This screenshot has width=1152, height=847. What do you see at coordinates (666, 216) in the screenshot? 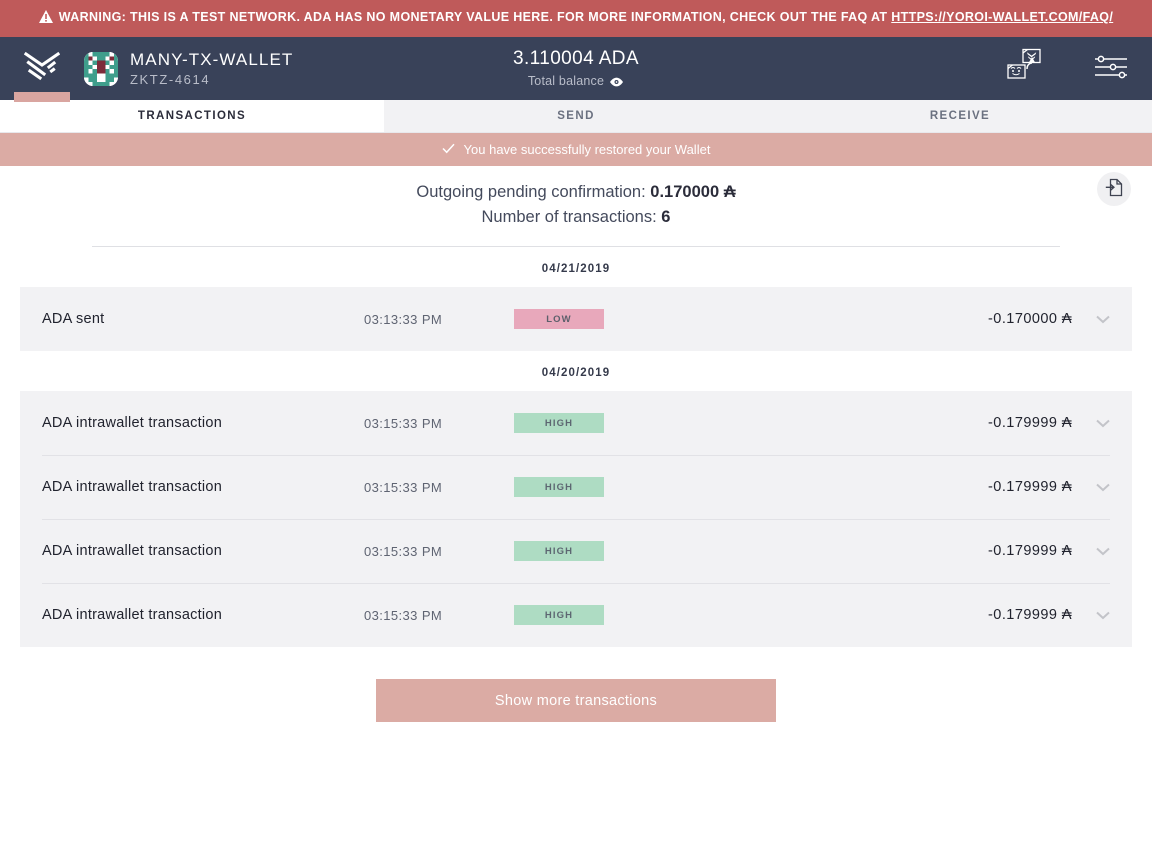
I see `transaction-count-value: 6` at bounding box center [666, 216].